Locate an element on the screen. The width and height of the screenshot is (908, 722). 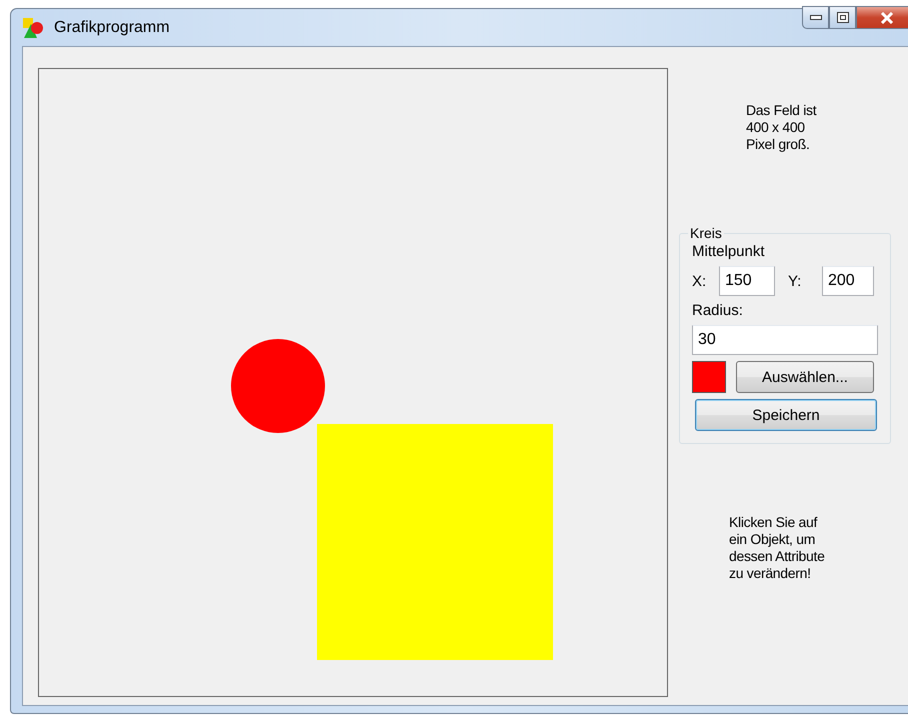
maximize-button is located at coordinates (842, 17).